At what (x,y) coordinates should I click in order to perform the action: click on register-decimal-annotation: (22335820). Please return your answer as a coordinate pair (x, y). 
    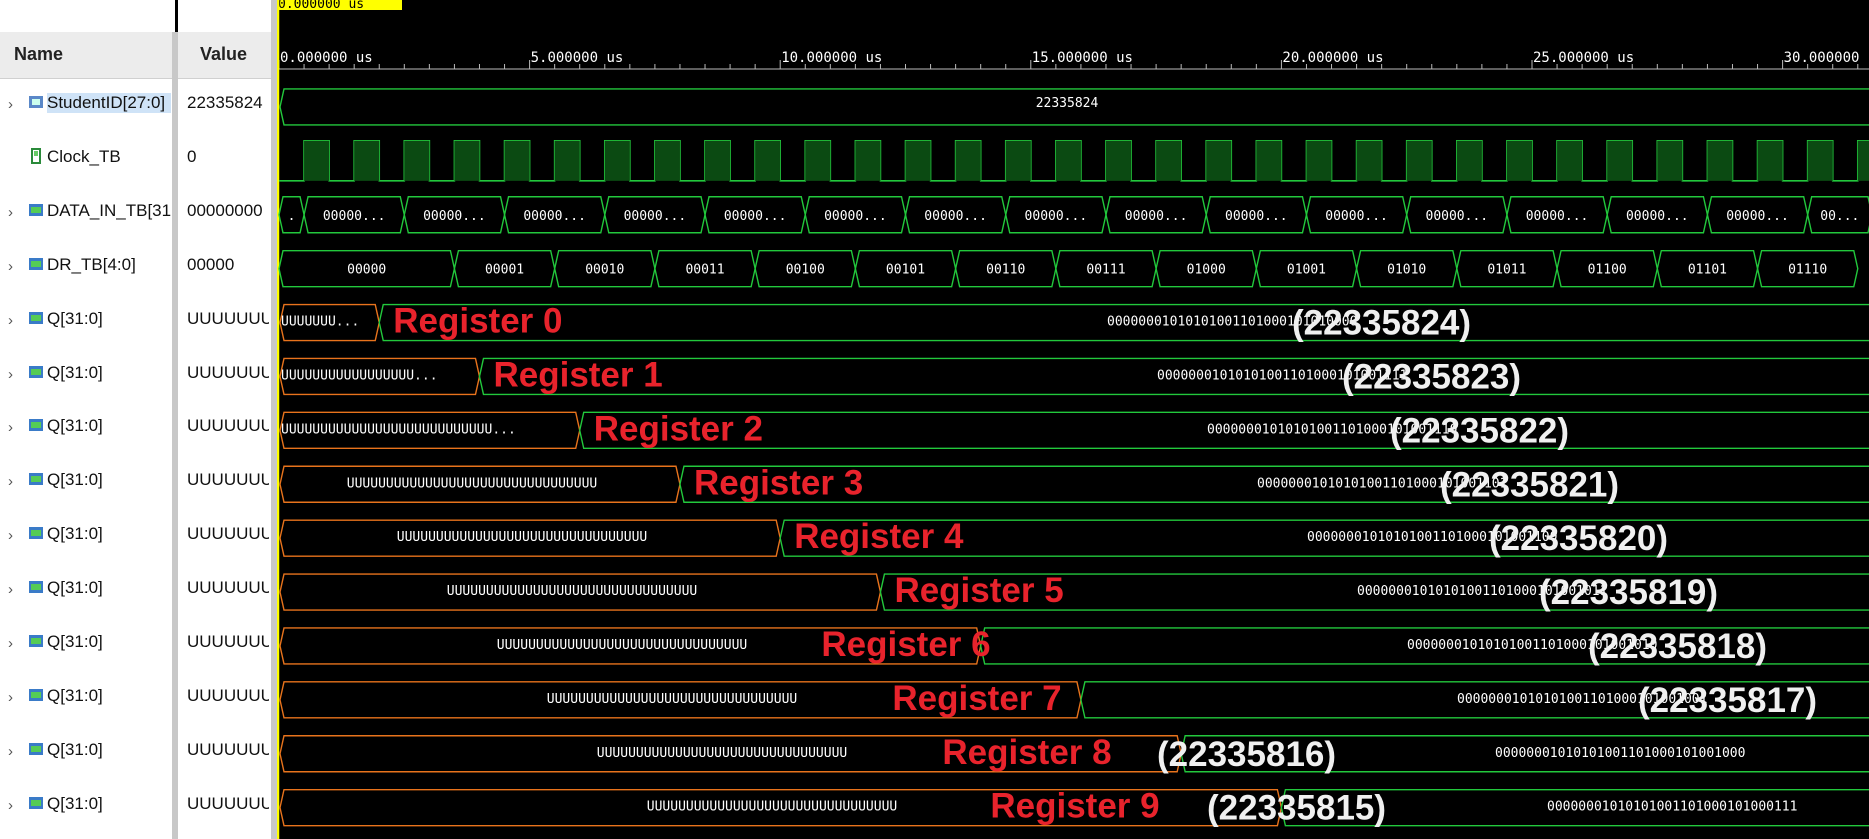
    Looking at the image, I should click on (1578, 538).